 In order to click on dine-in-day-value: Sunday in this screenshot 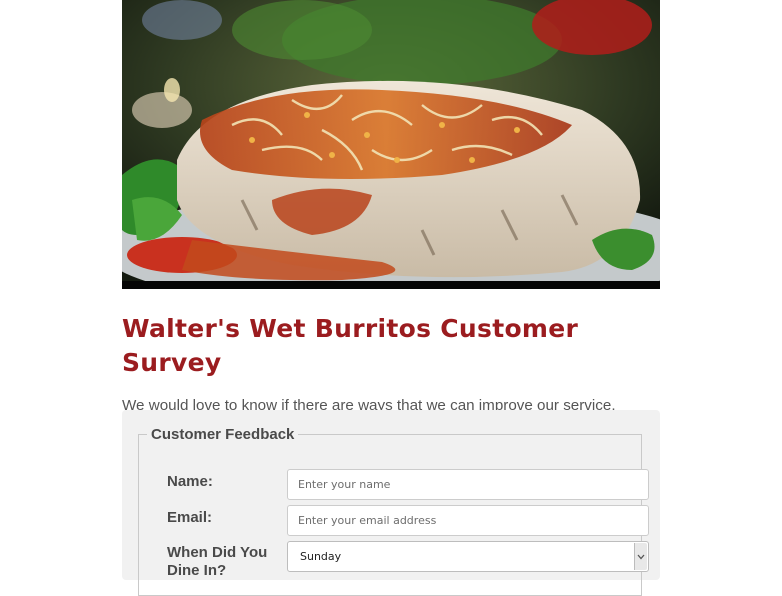, I will do `click(321, 556)`.